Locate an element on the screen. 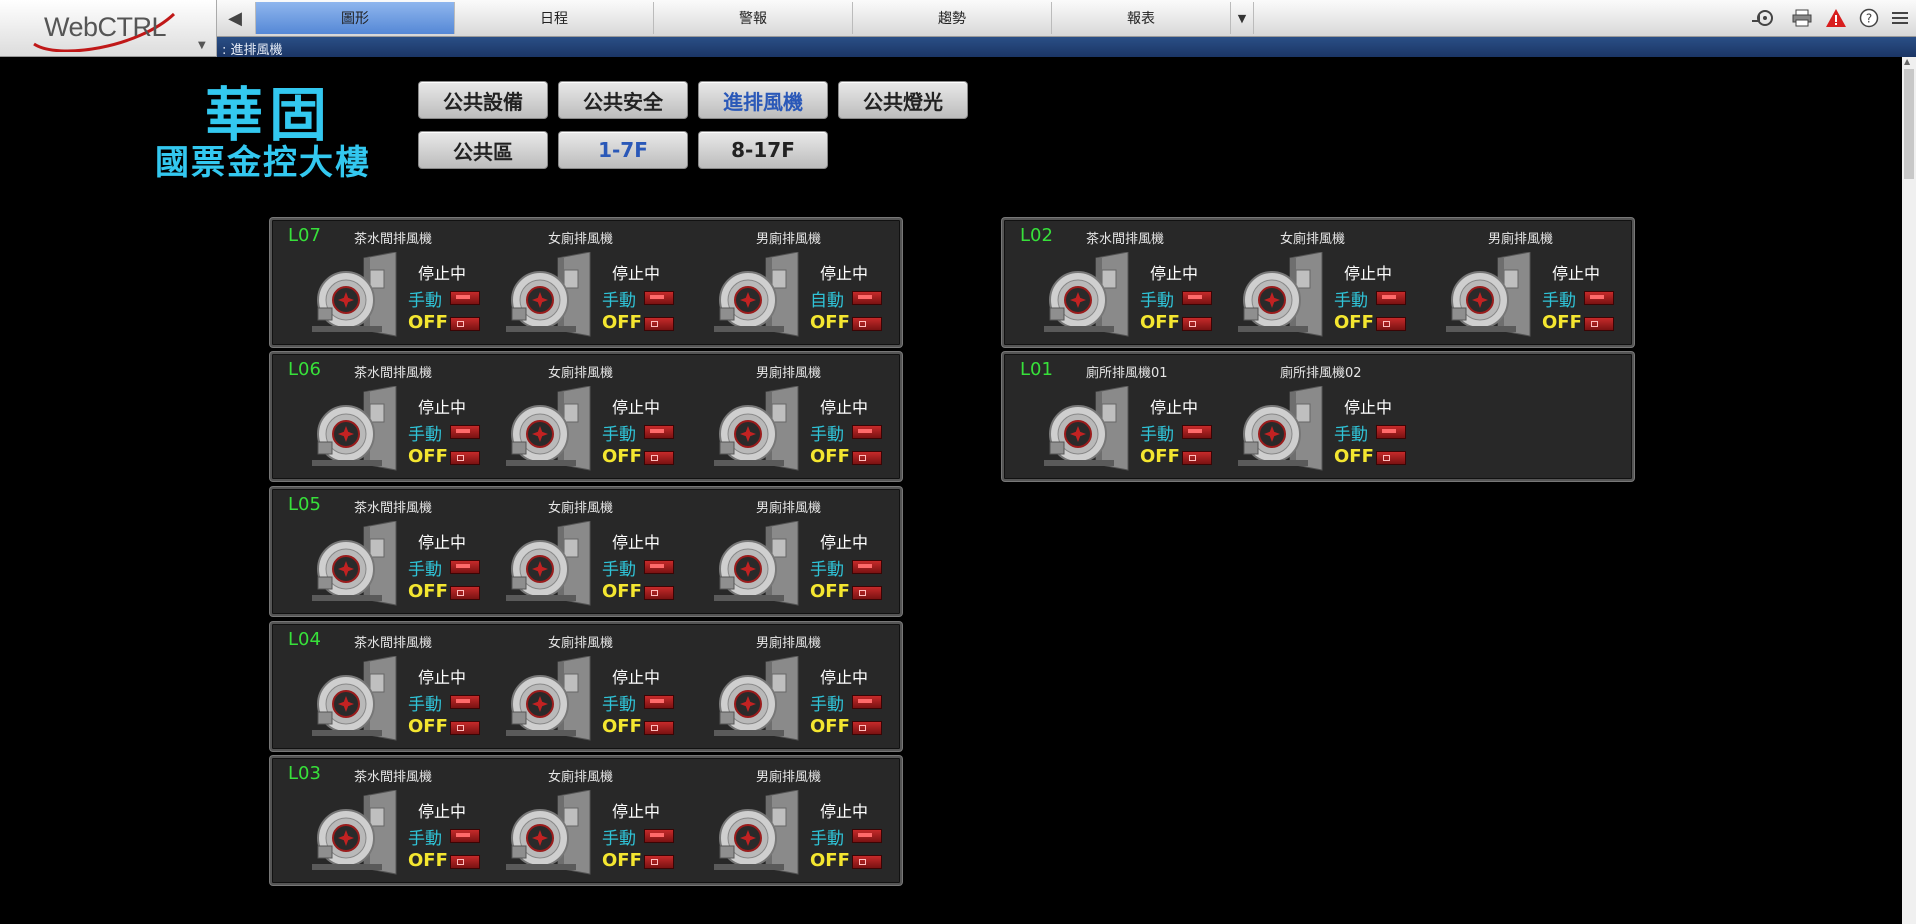  back-arrow-icon: ◀ is located at coordinates (235, 18).